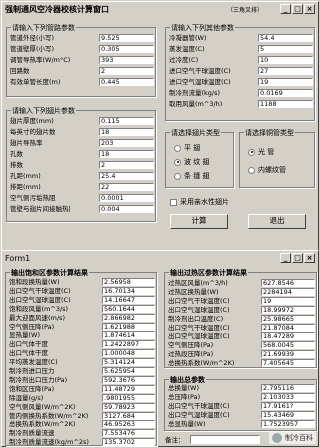 Image resolution: width=320 pixels, height=448 pixels. Describe the element at coordinates (126, 176) in the screenshot. I see `param-value-field: 25.4` at that location.